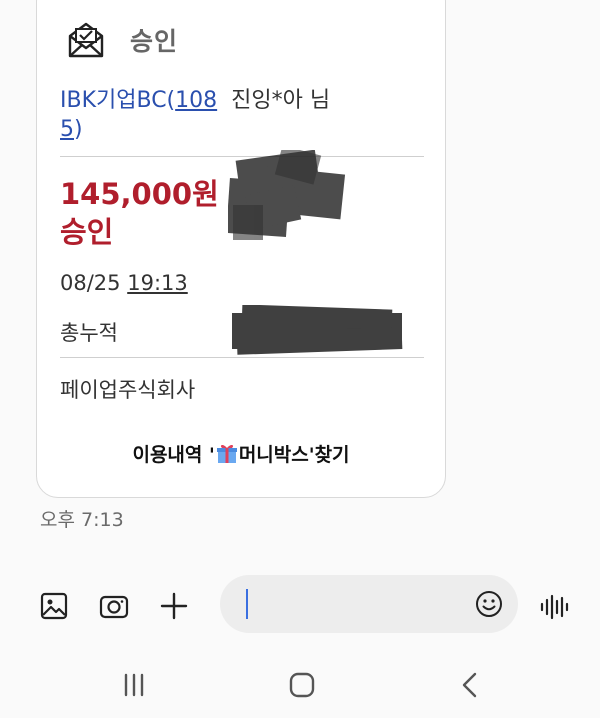 This screenshot has width=600, height=718. What do you see at coordinates (247, 604) in the screenshot?
I see `text-cursor` at bounding box center [247, 604].